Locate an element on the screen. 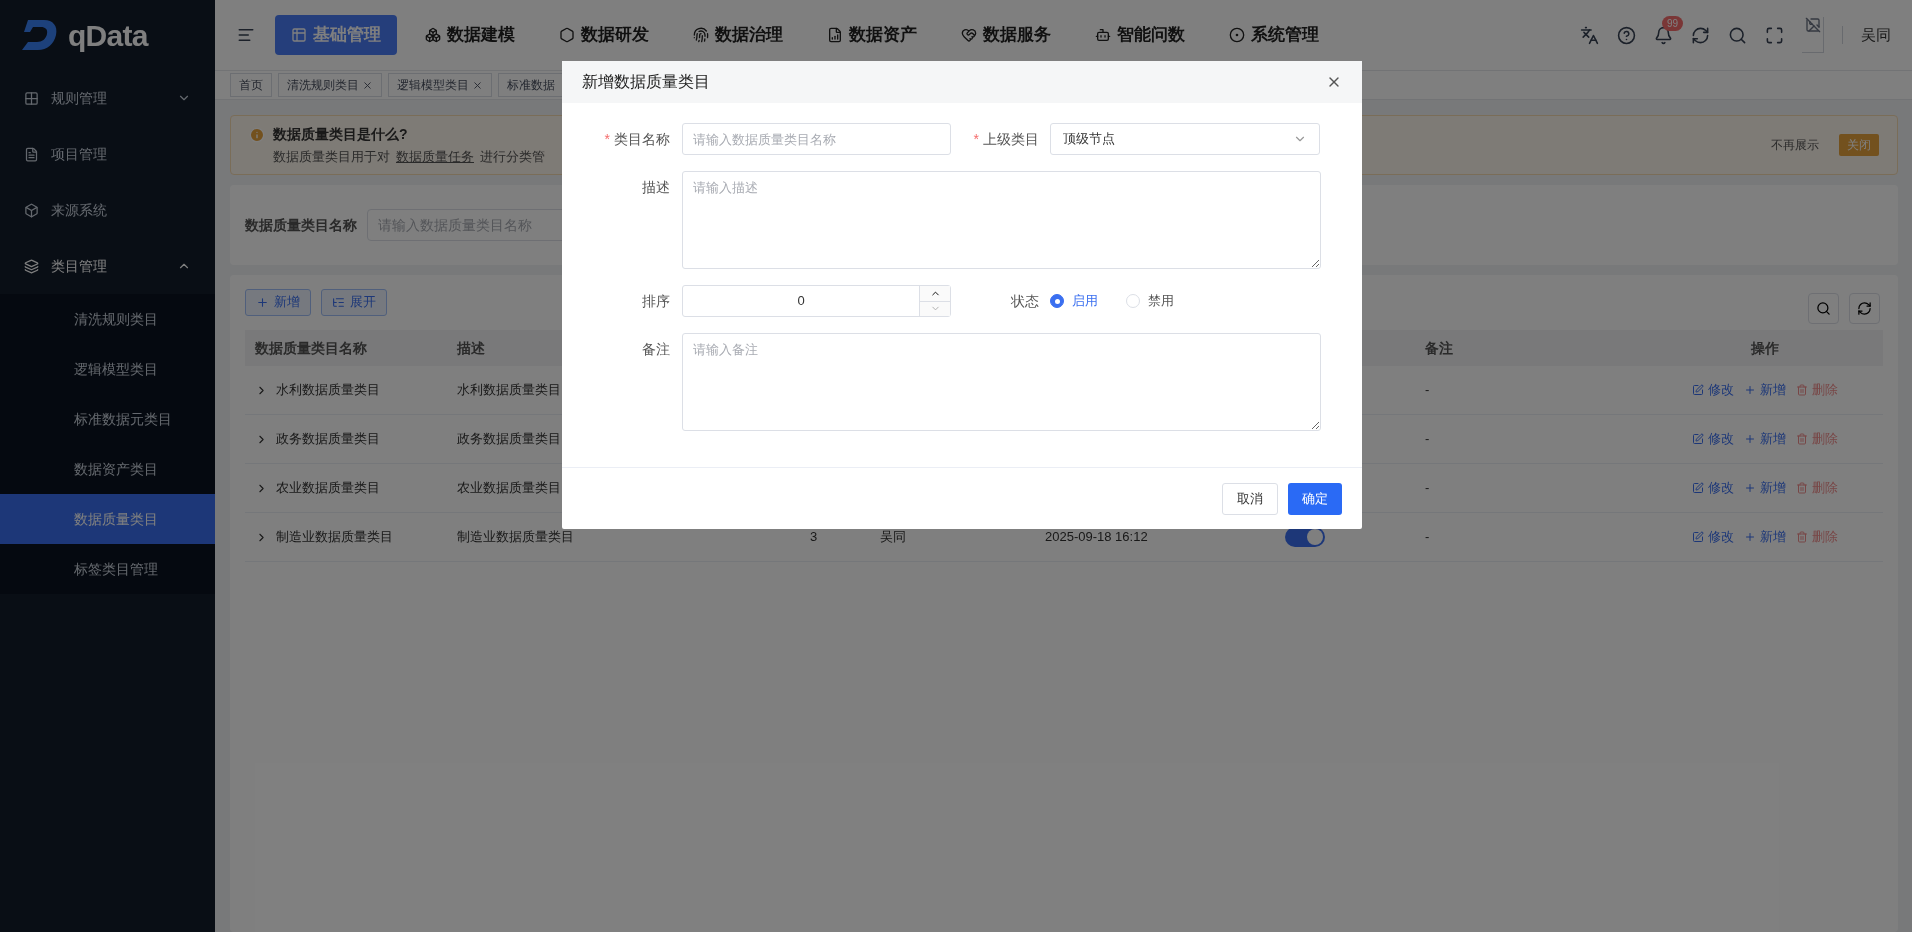  table-icon is located at coordinates (299, 35).